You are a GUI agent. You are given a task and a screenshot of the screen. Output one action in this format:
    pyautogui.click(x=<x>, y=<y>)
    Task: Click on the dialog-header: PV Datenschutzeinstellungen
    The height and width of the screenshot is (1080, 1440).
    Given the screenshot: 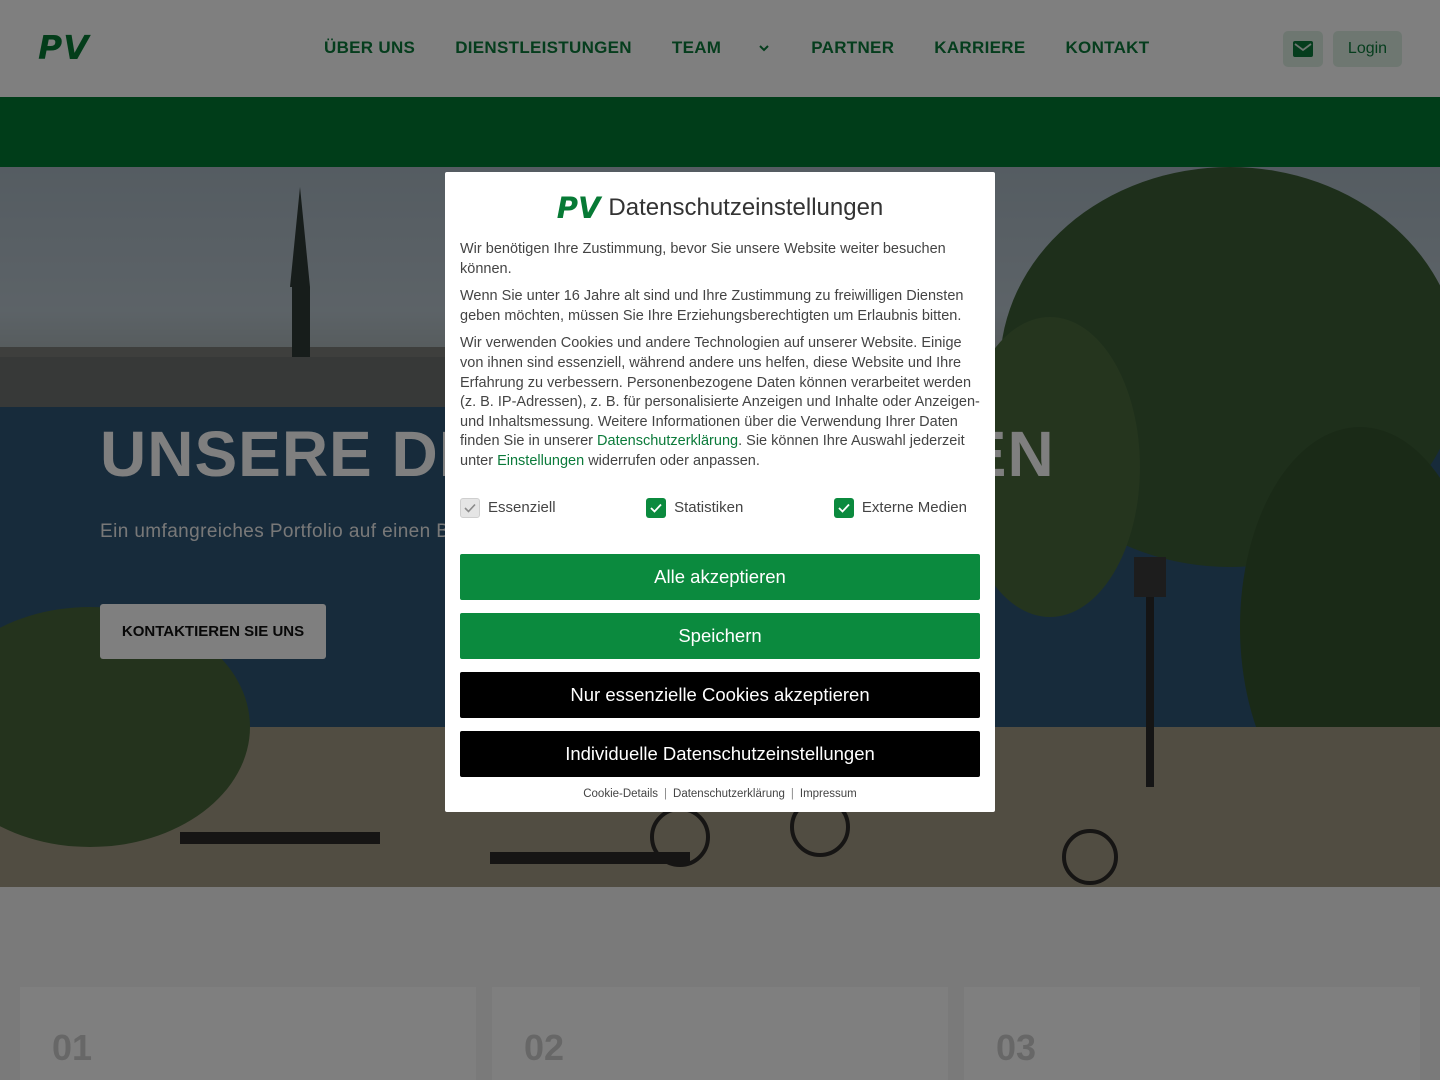 What is the action you would take?
    pyautogui.click(x=720, y=208)
    